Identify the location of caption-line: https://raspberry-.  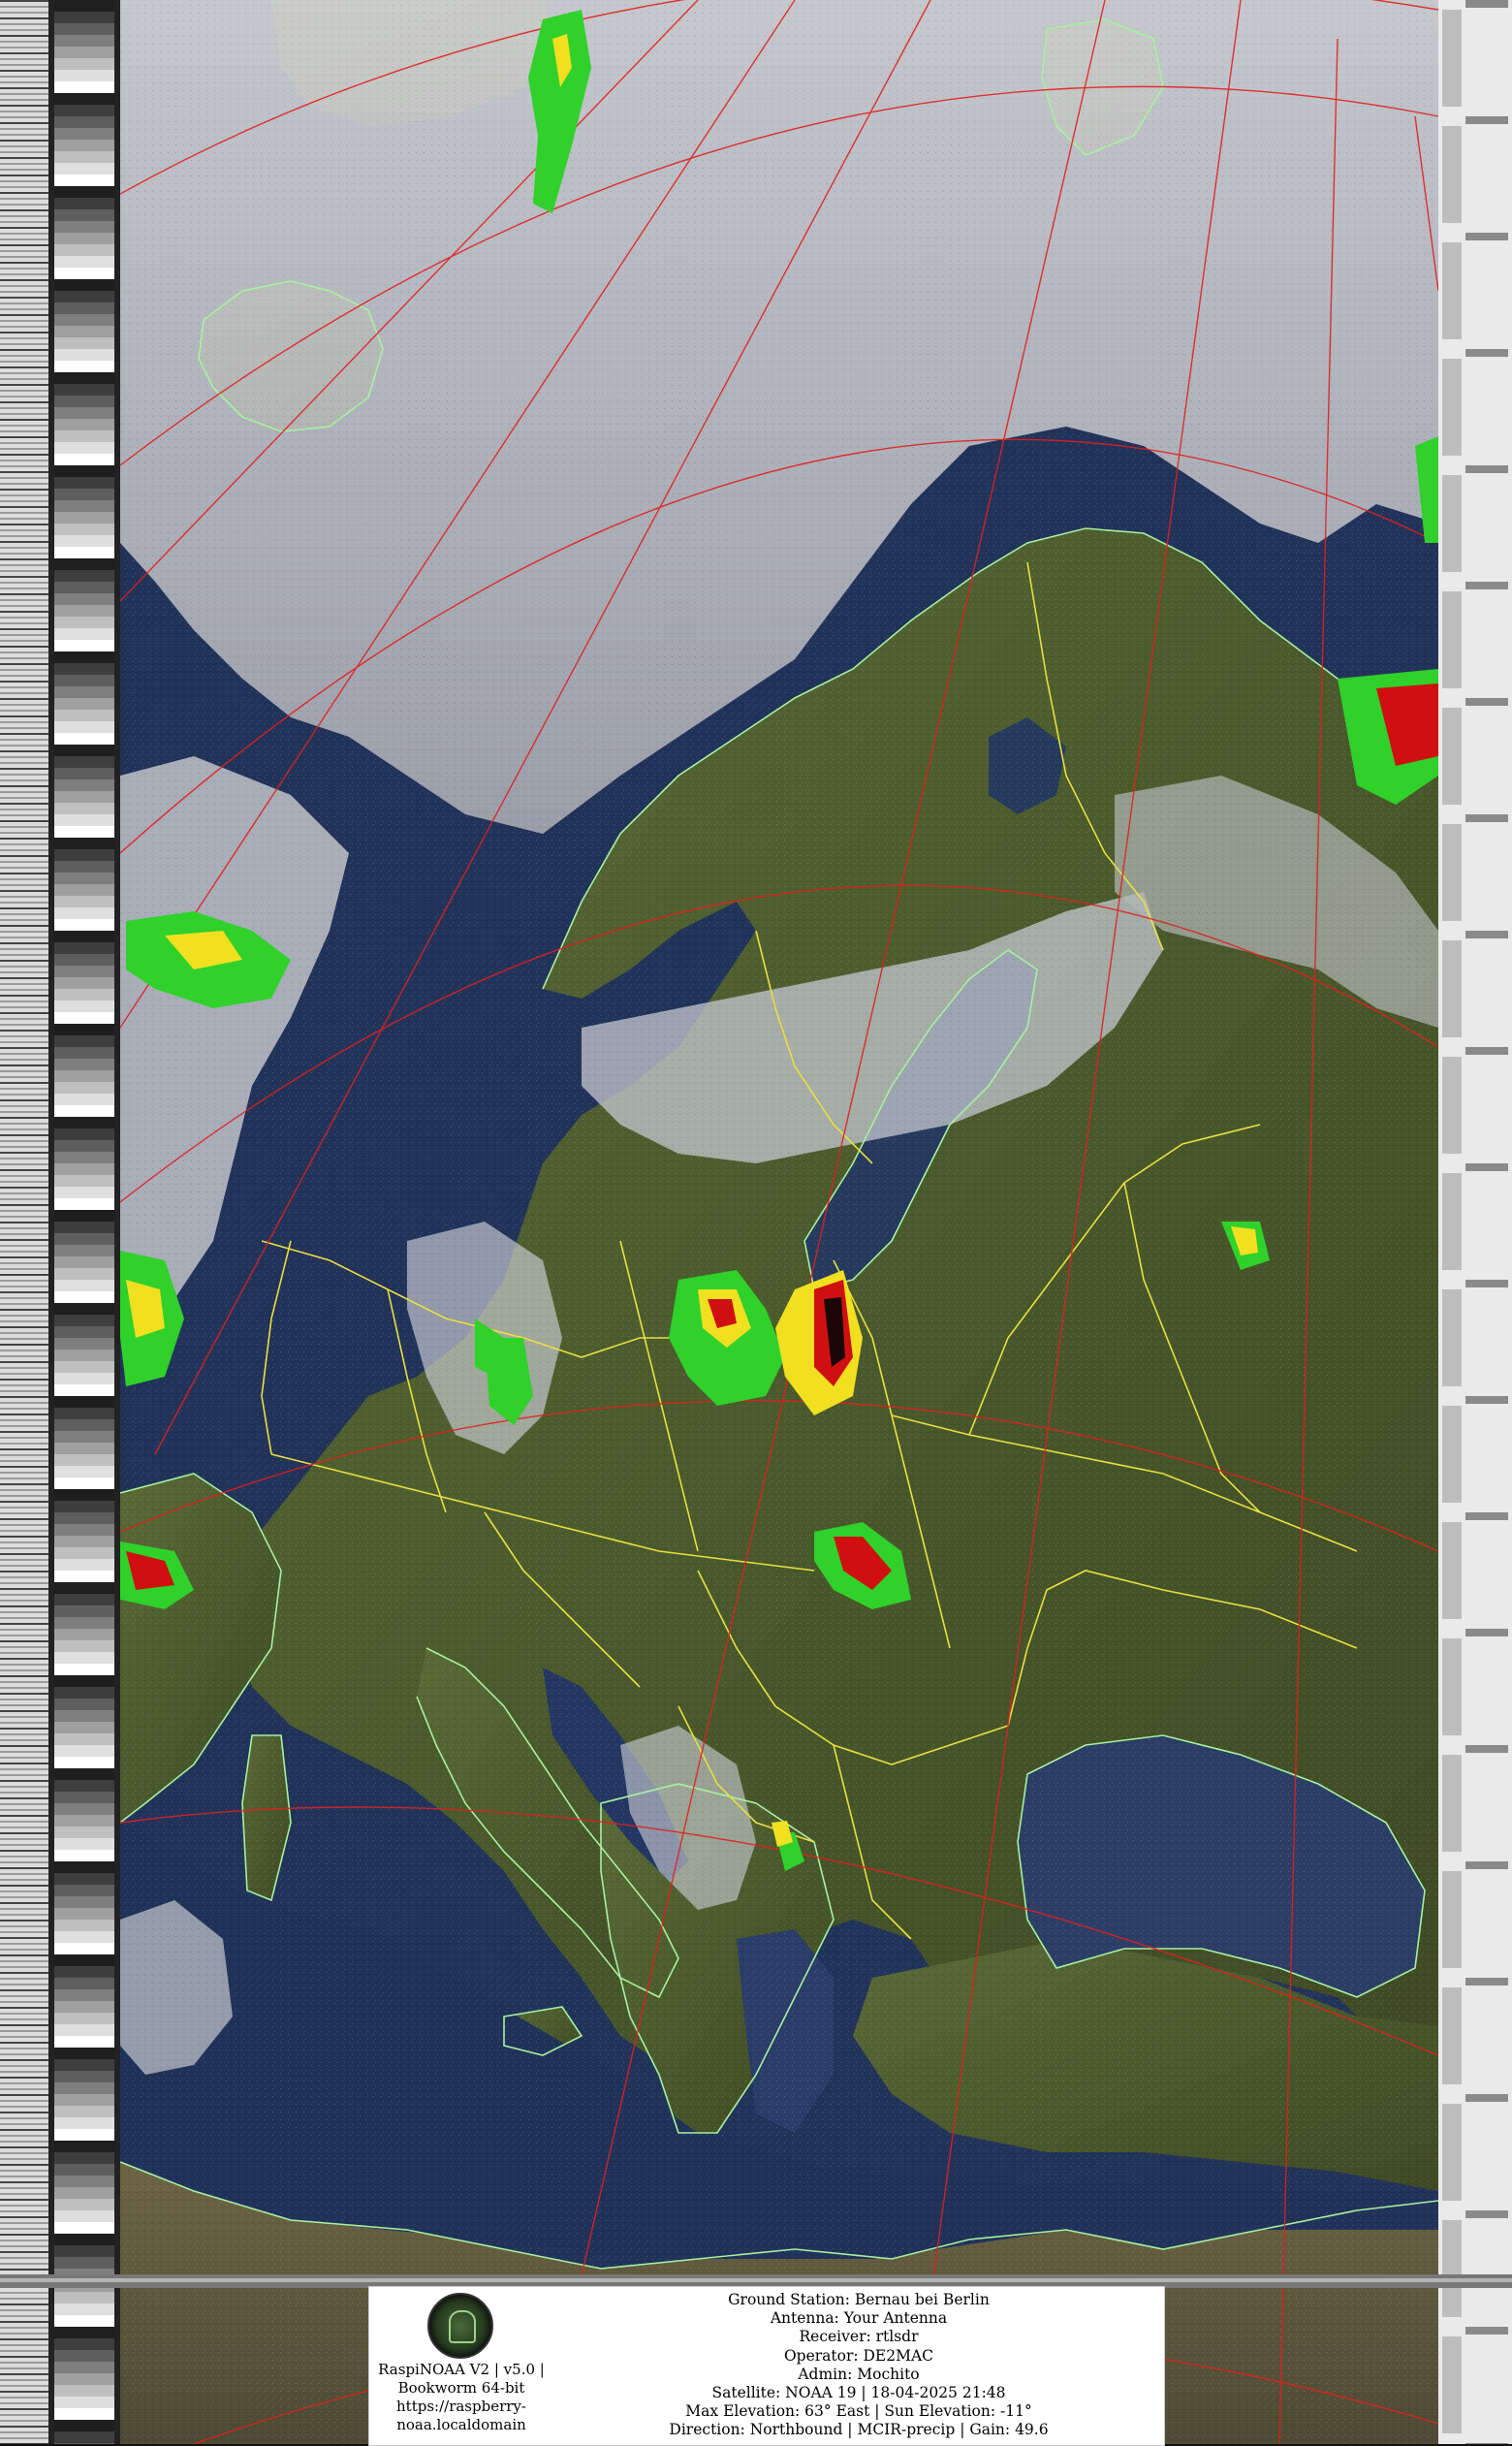
(461, 2406).